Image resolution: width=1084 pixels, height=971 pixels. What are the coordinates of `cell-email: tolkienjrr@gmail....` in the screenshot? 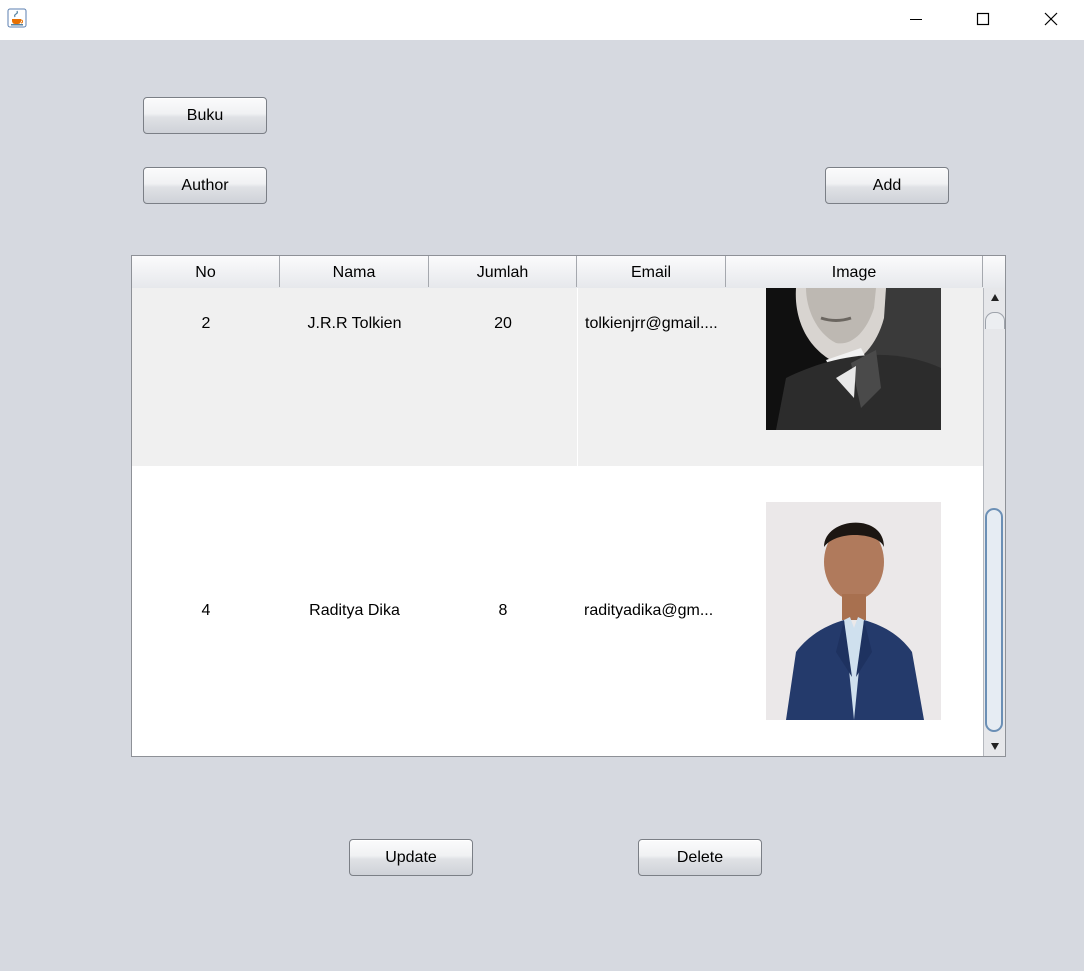 It's located at (651, 377).